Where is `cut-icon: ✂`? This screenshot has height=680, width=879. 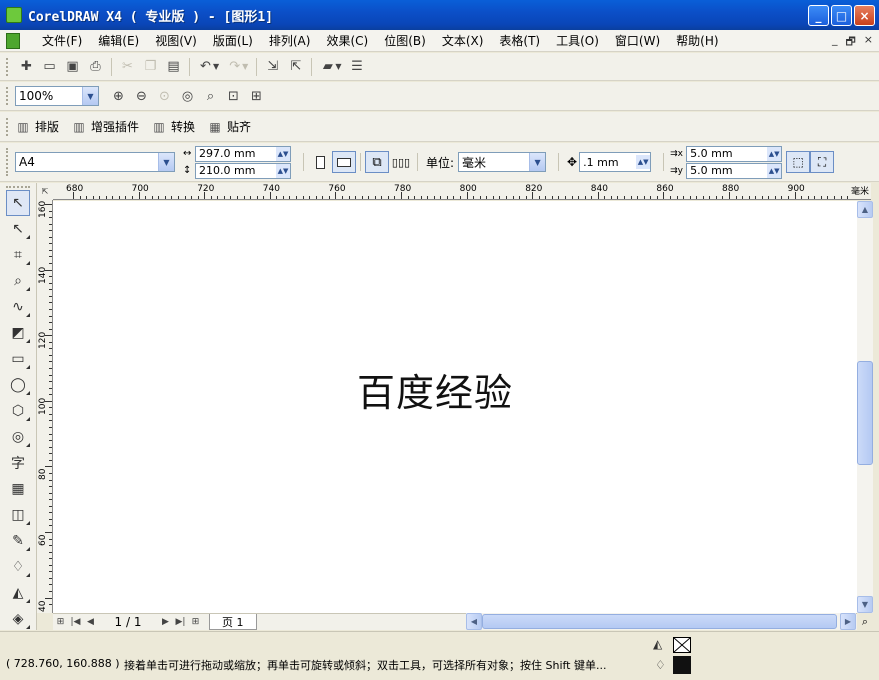
cut-icon: ✂ is located at coordinates (127, 67).